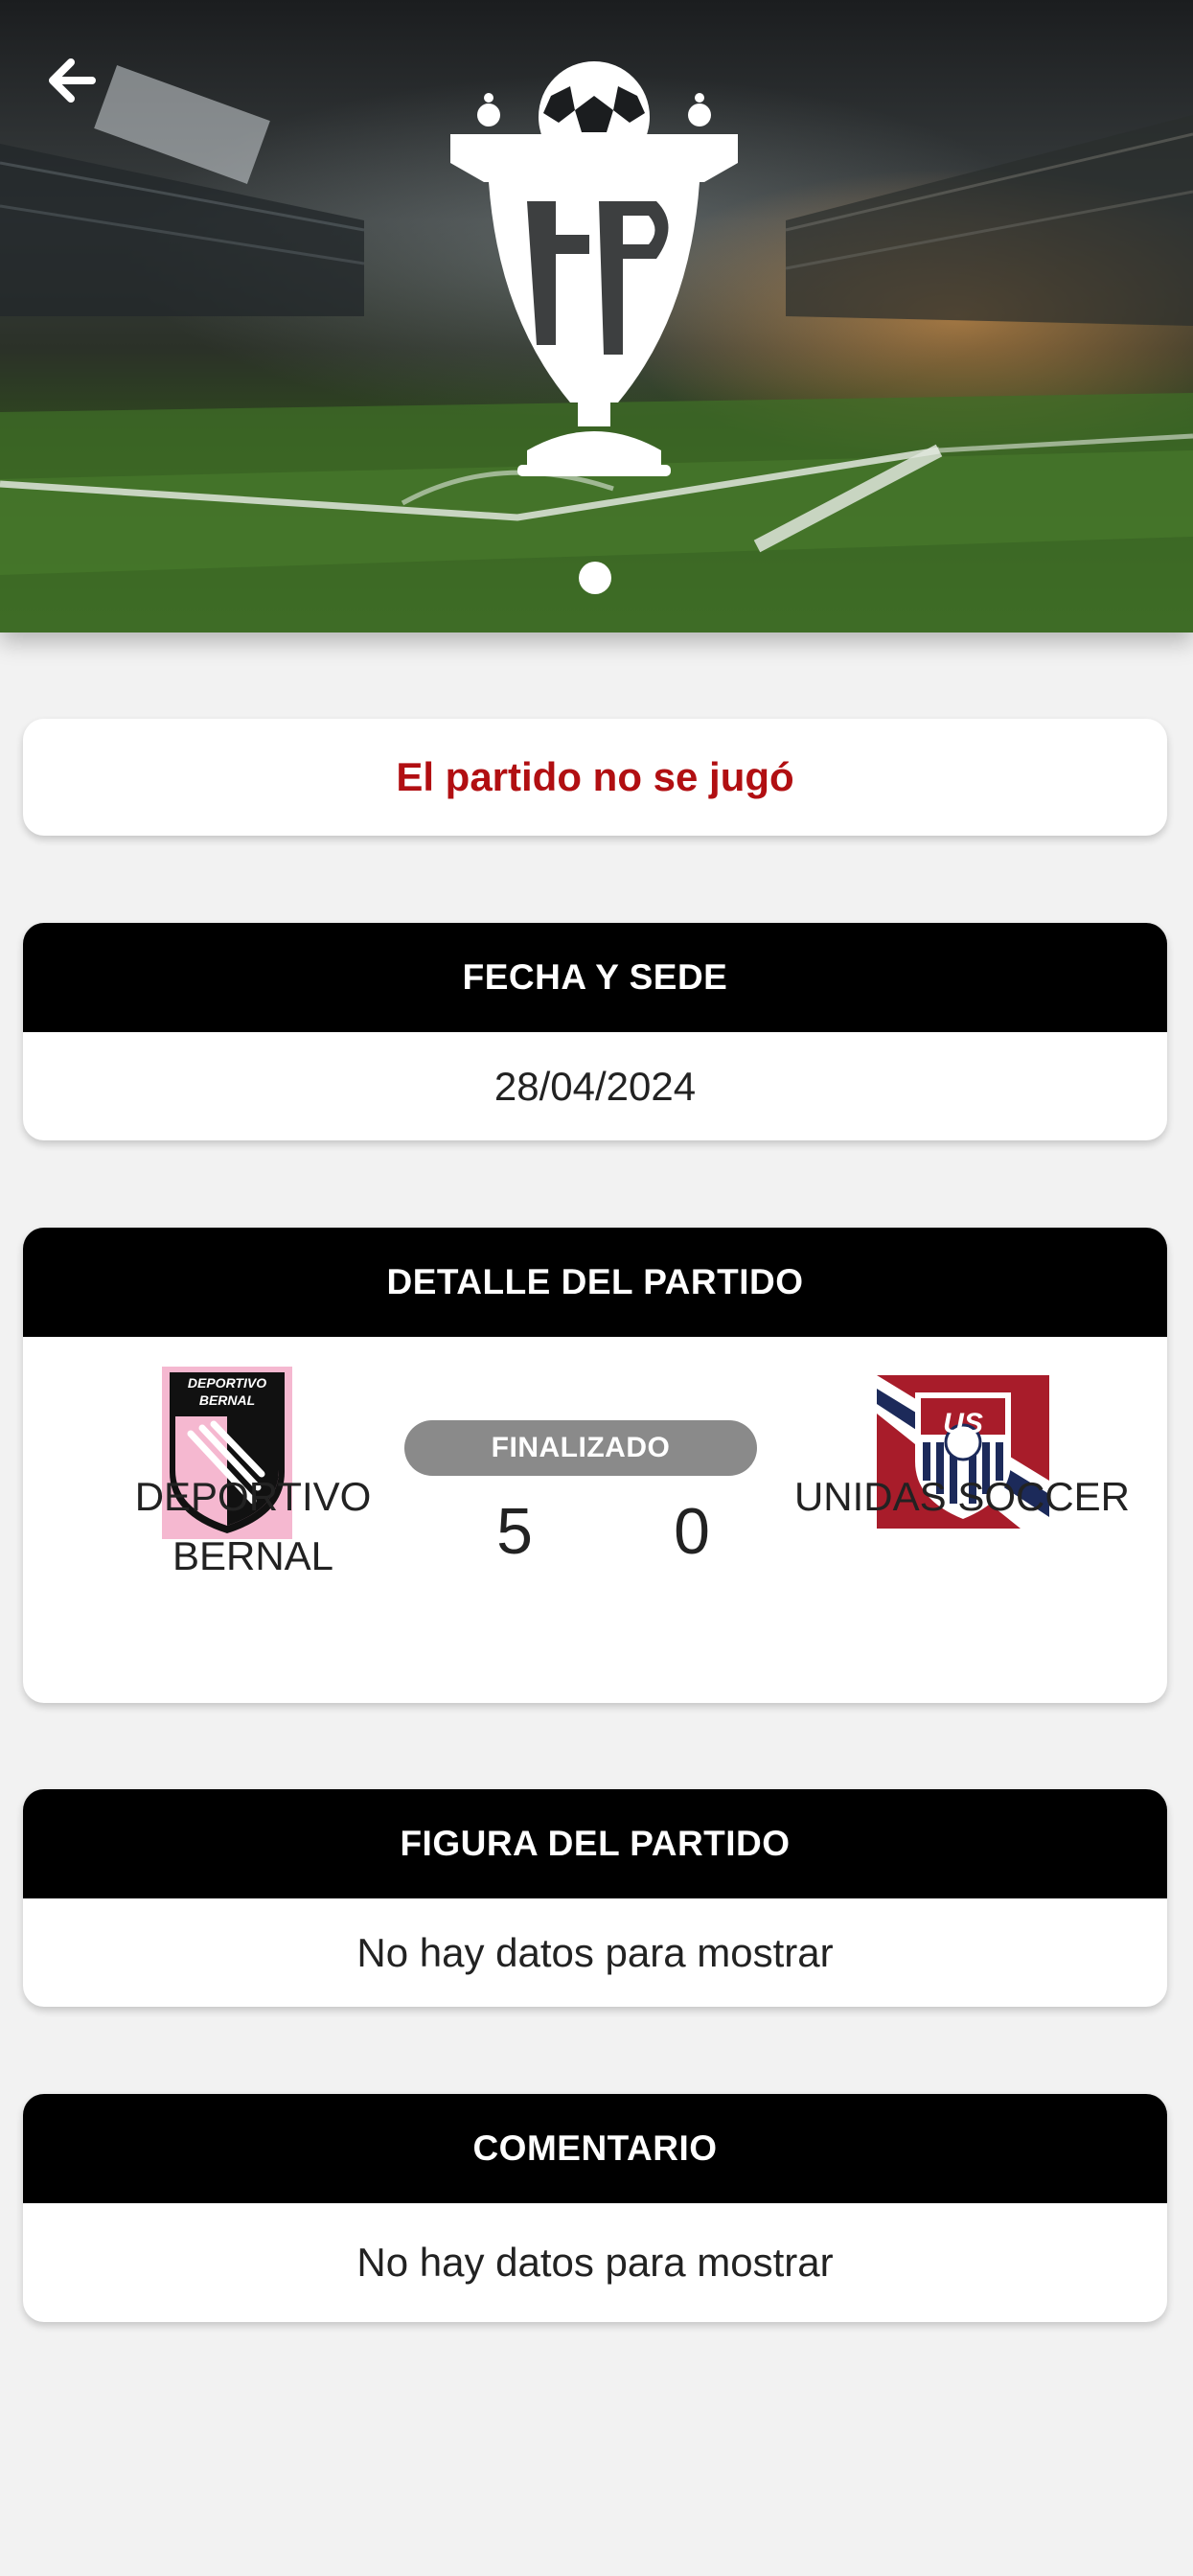 Image resolution: width=1193 pixels, height=2576 pixels. Describe the element at coordinates (595, 977) in the screenshot. I see `fecha-sede-header: FECHA Y SEDE` at that location.